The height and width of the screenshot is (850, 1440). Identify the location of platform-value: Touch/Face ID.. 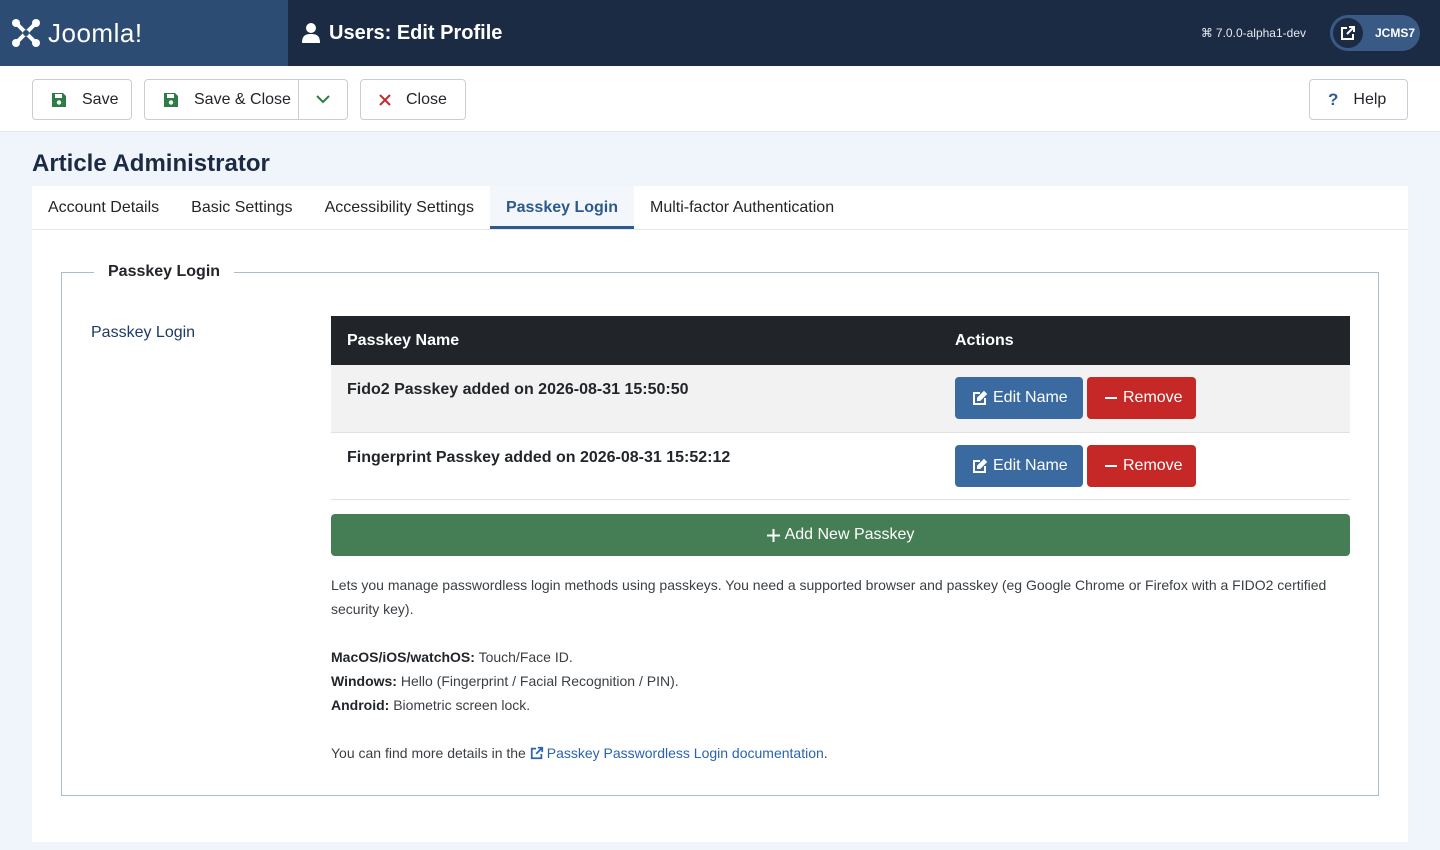
(525, 657).